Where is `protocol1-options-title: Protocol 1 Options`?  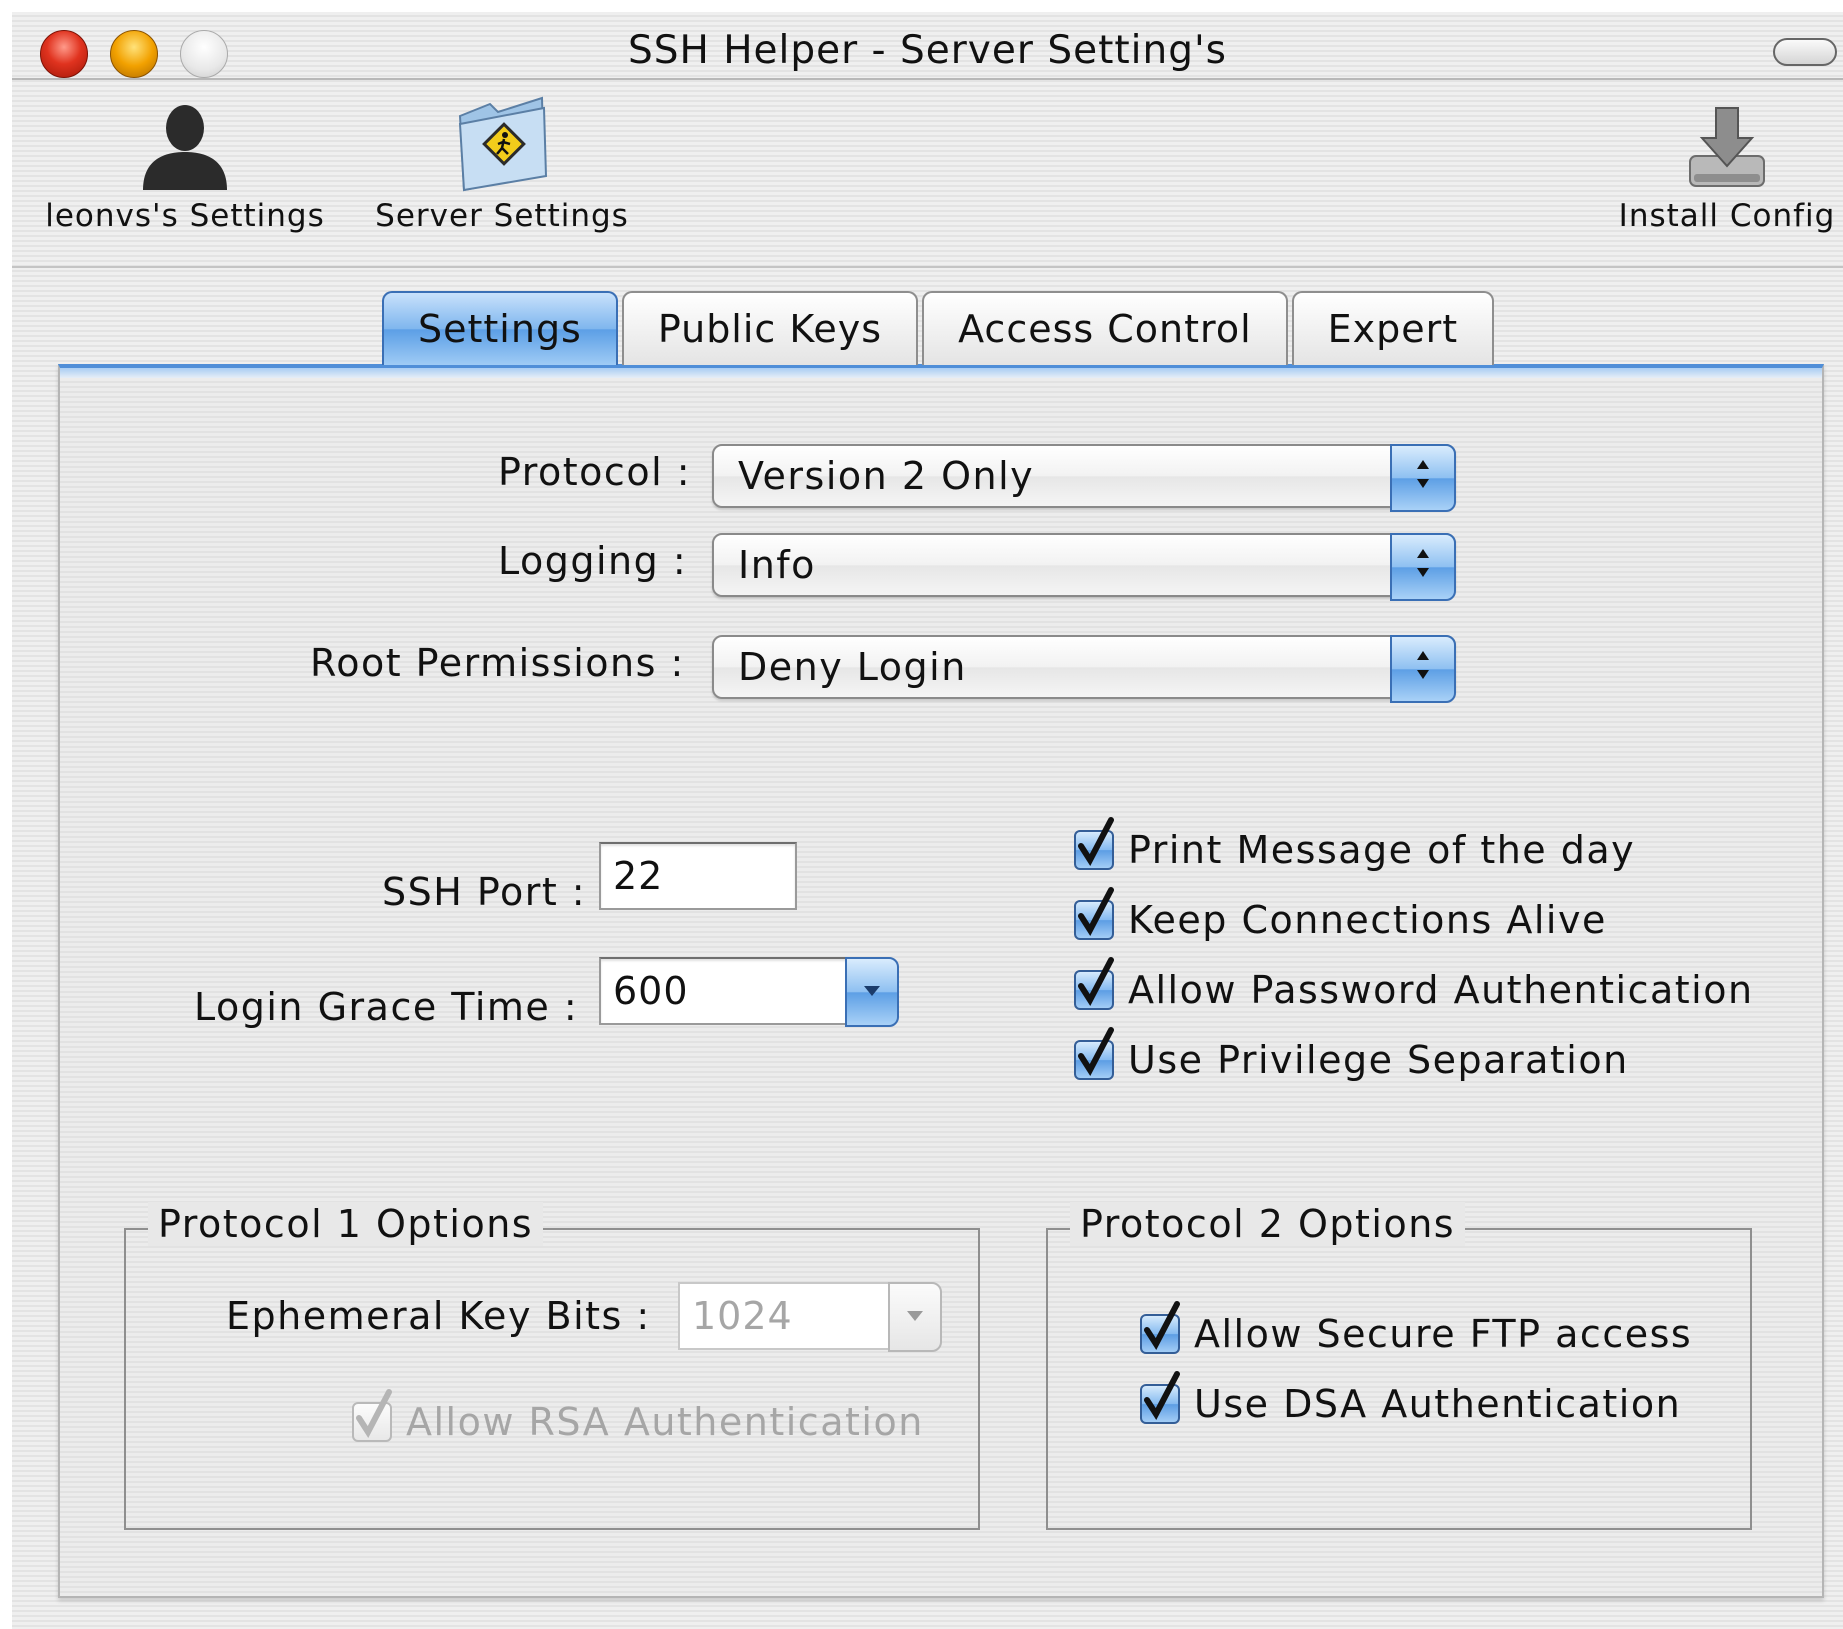 protocol1-options-title: Protocol 1 Options is located at coordinates (346, 1224).